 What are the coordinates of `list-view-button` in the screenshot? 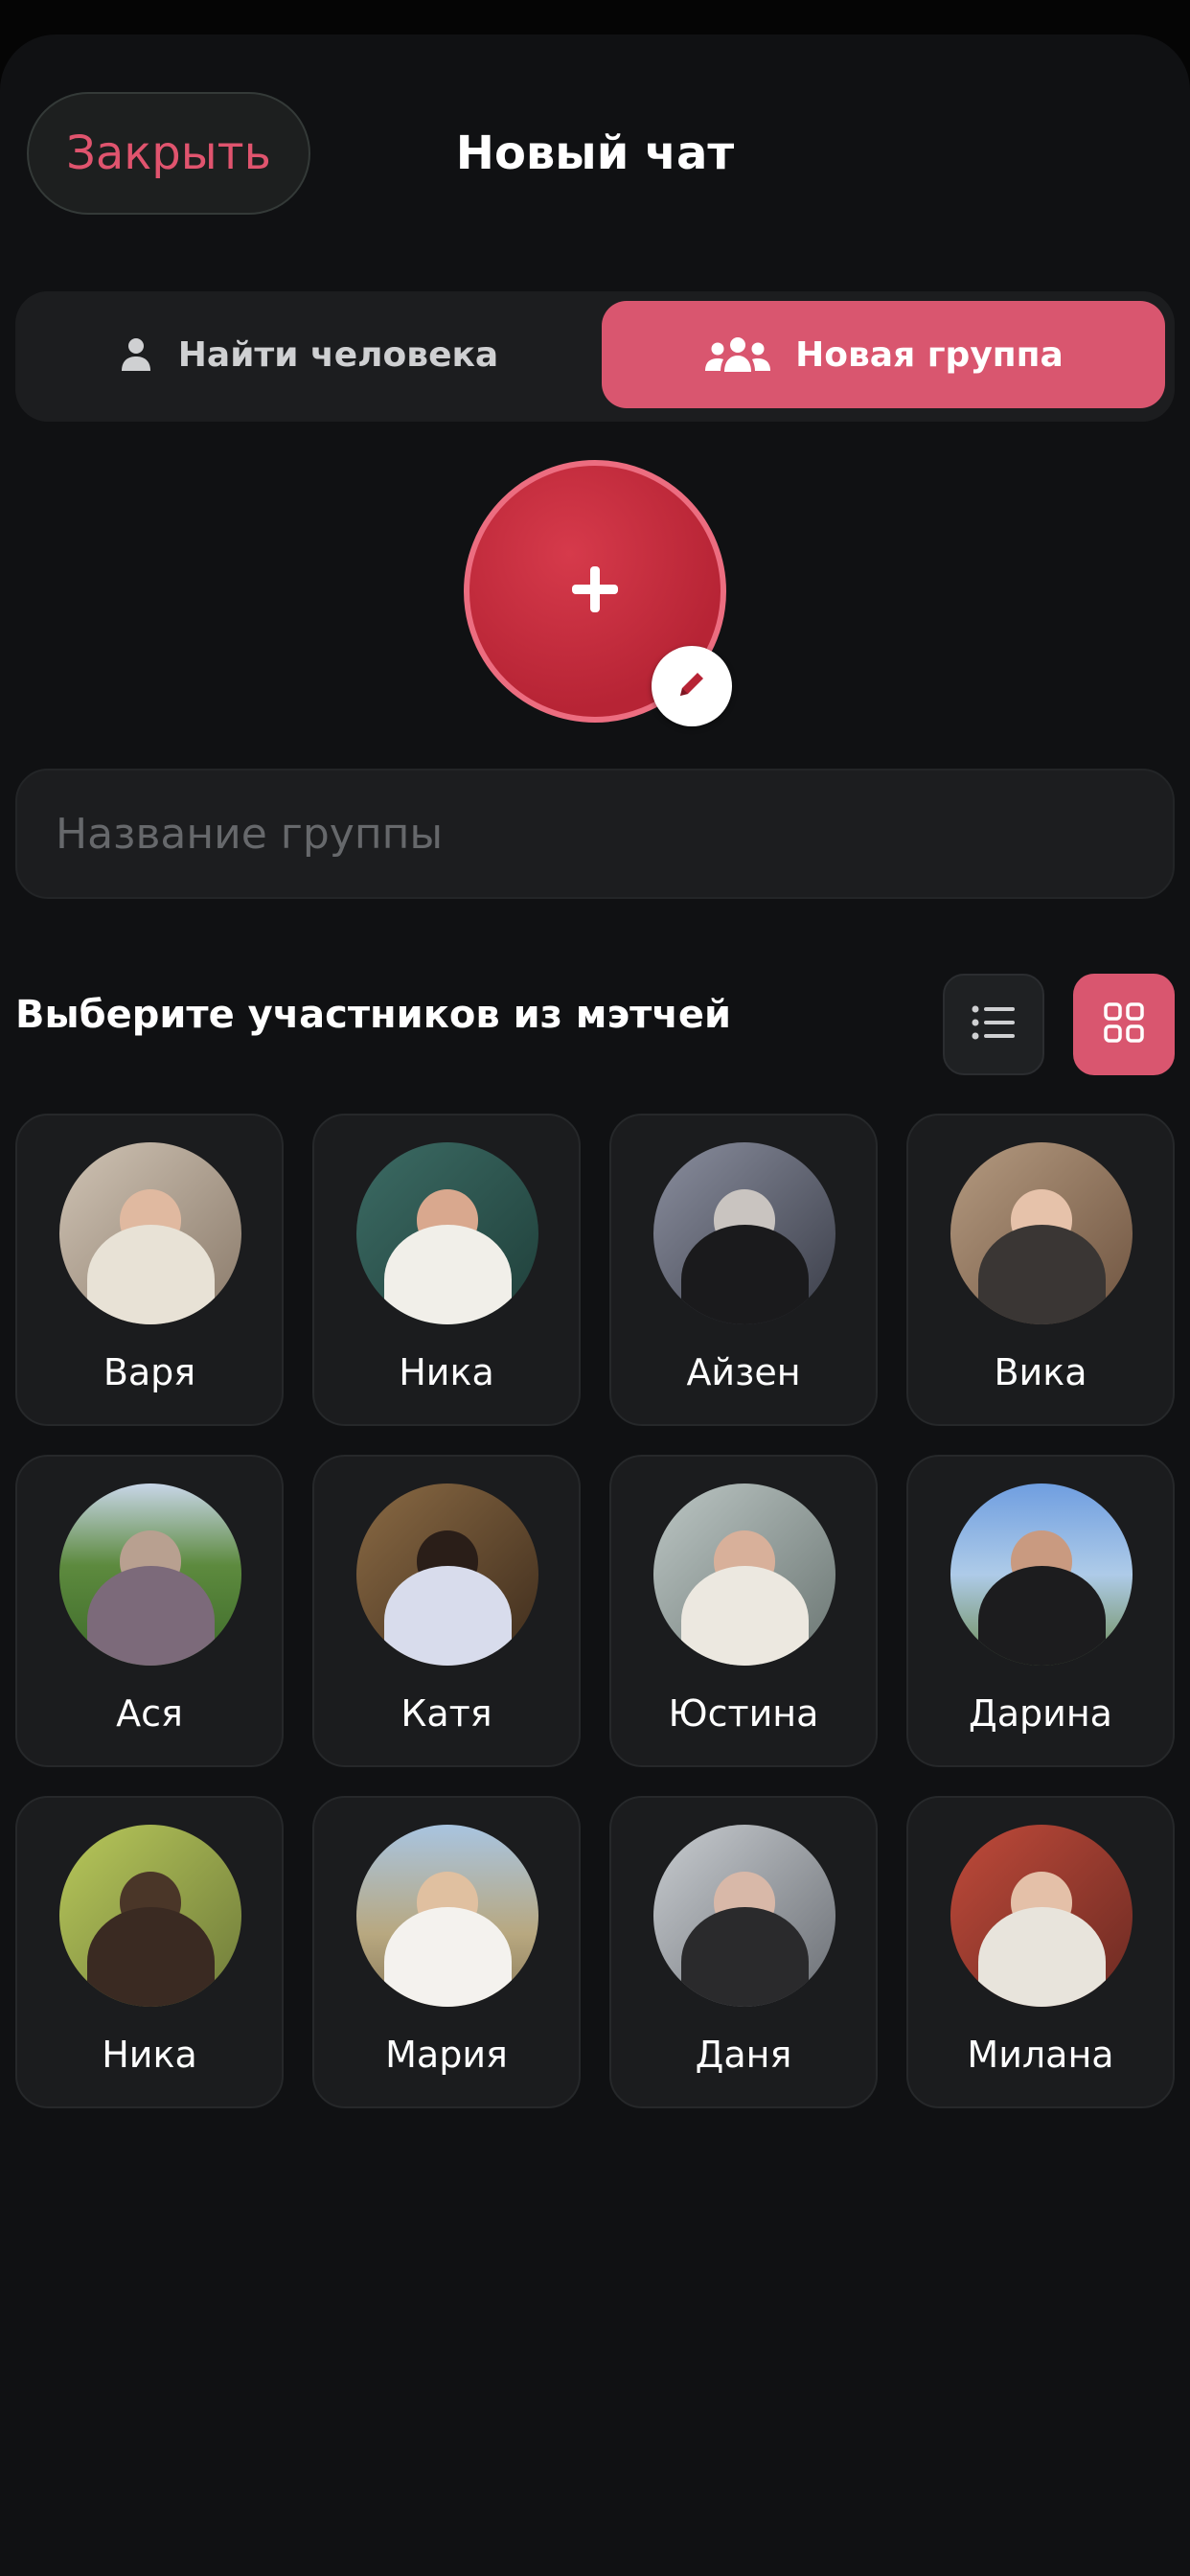 It's located at (994, 1024).